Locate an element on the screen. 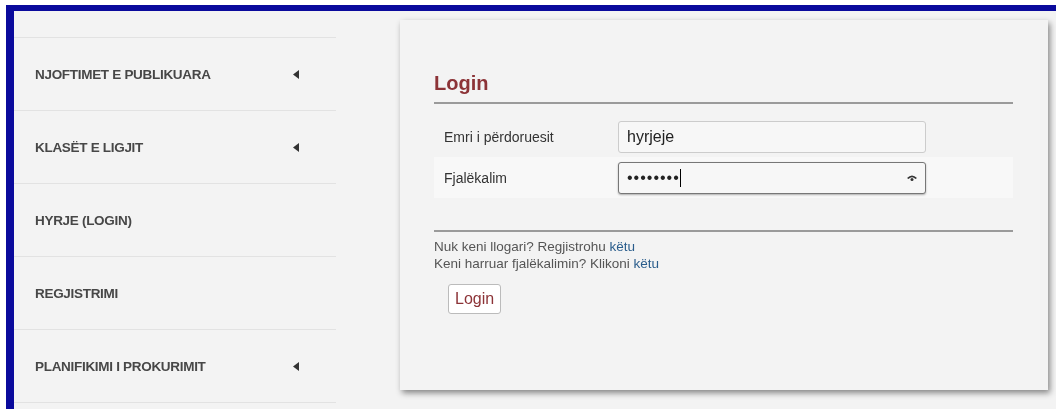 The width and height of the screenshot is (1056, 409). help-text: Keni harruar fjalëkalimin? Klikoni këtu is located at coordinates (547, 263).